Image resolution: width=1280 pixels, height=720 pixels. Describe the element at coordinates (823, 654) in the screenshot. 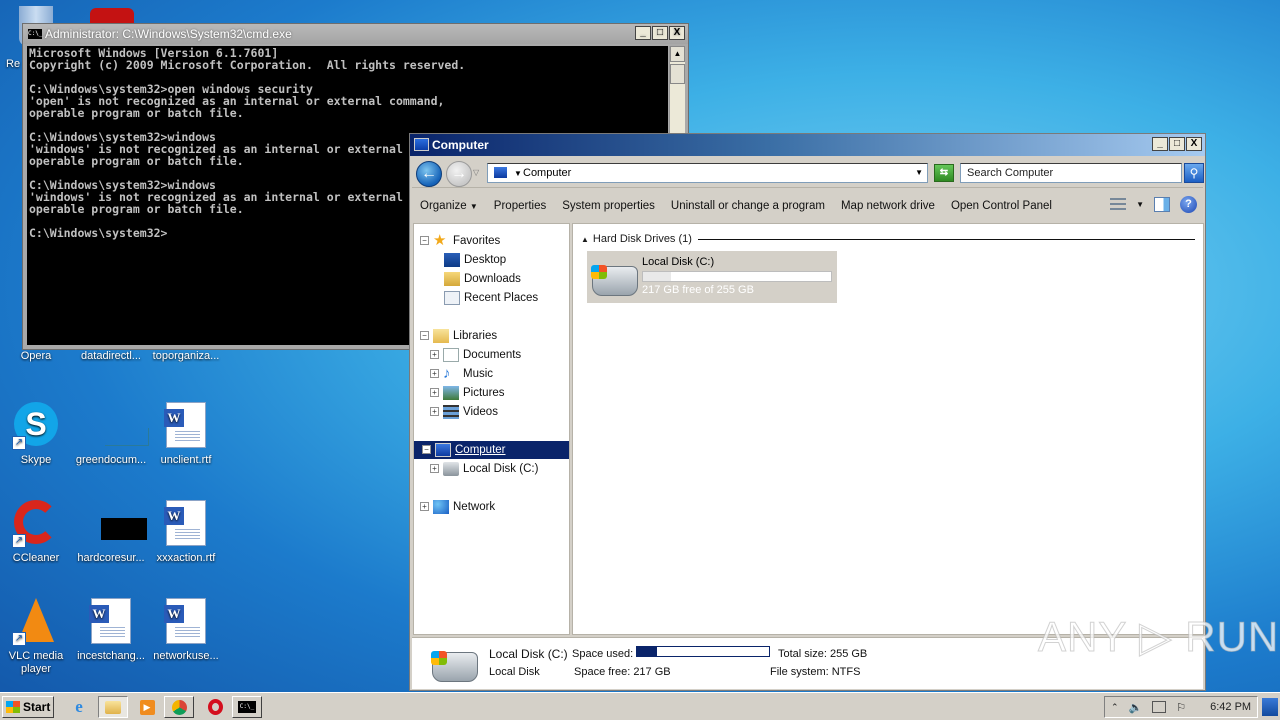

I see `total-size: Total size: 255 GB` at that location.